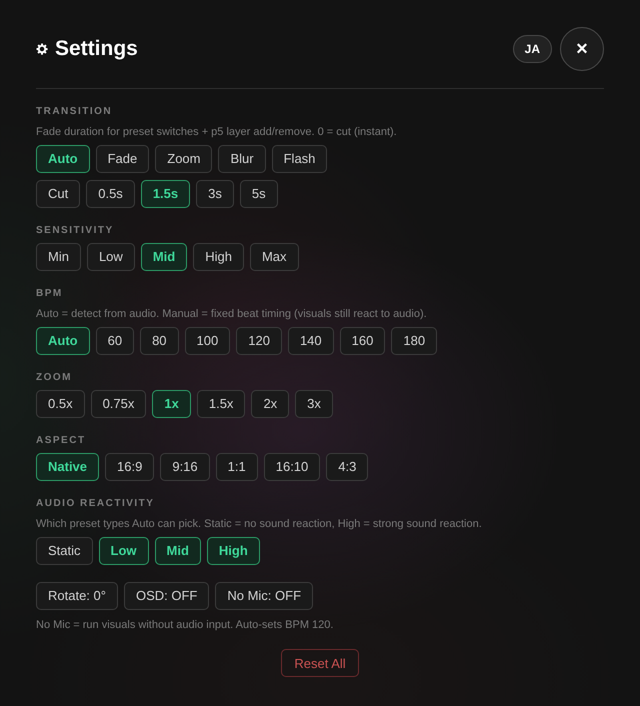  What do you see at coordinates (264, 596) in the screenshot?
I see `toggle-button: No Mic: OFF` at bounding box center [264, 596].